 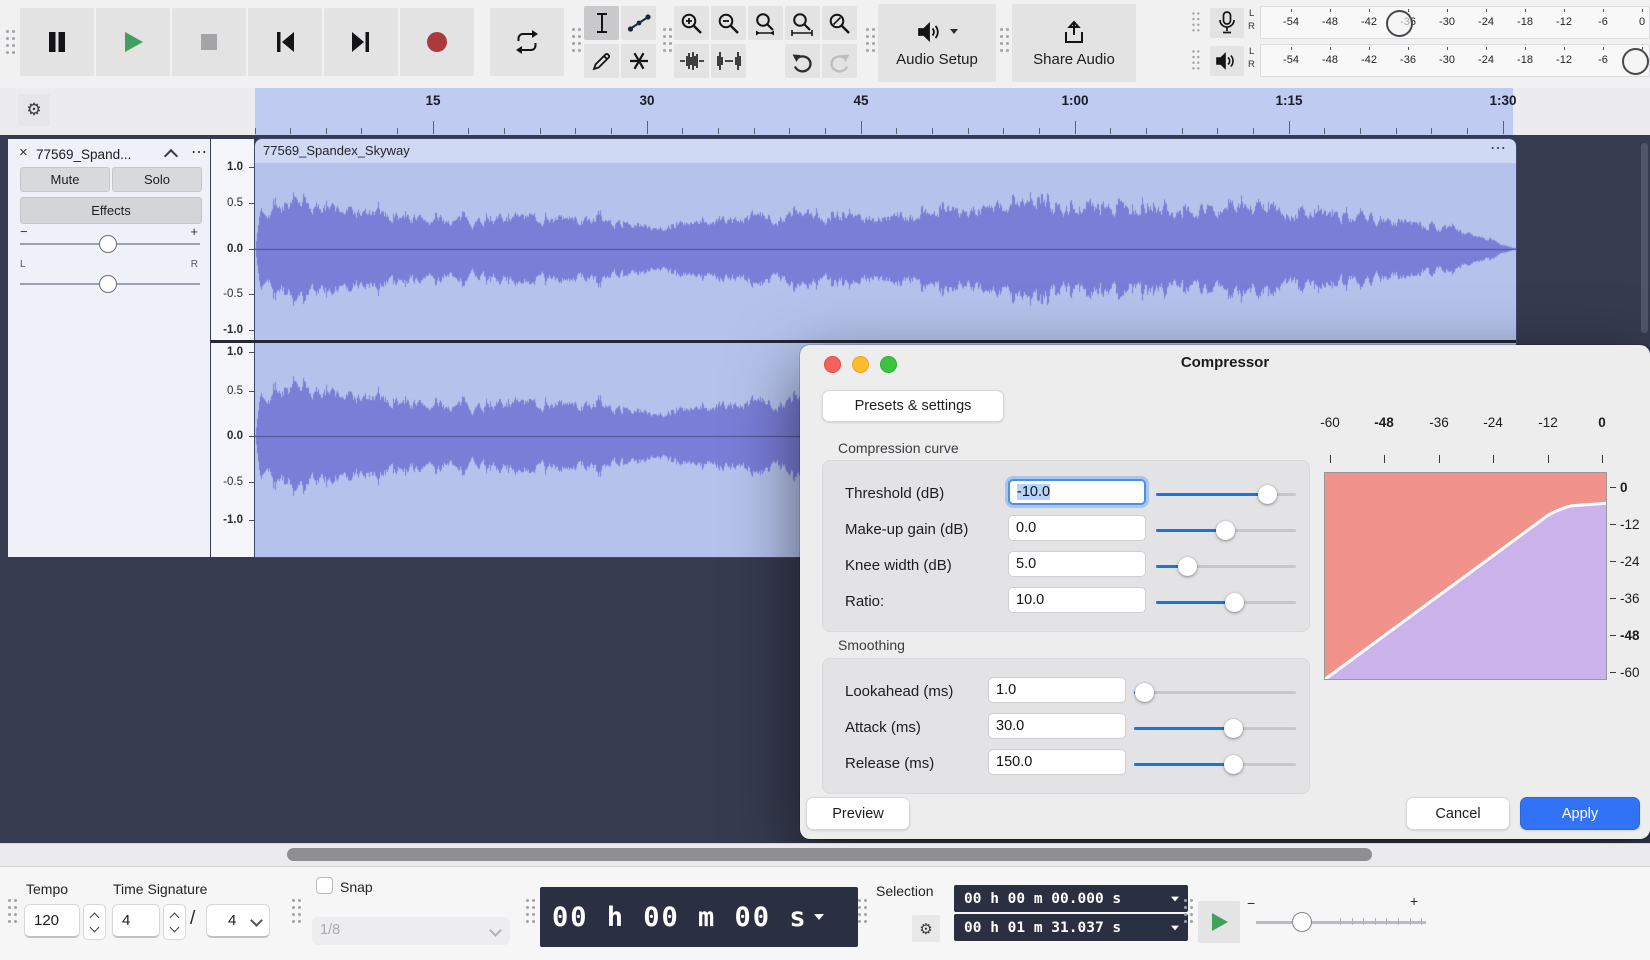 What do you see at coordinates (1215, 728) in the screenshot?
I see `attack-slider` at bounding box center [1215, 728].